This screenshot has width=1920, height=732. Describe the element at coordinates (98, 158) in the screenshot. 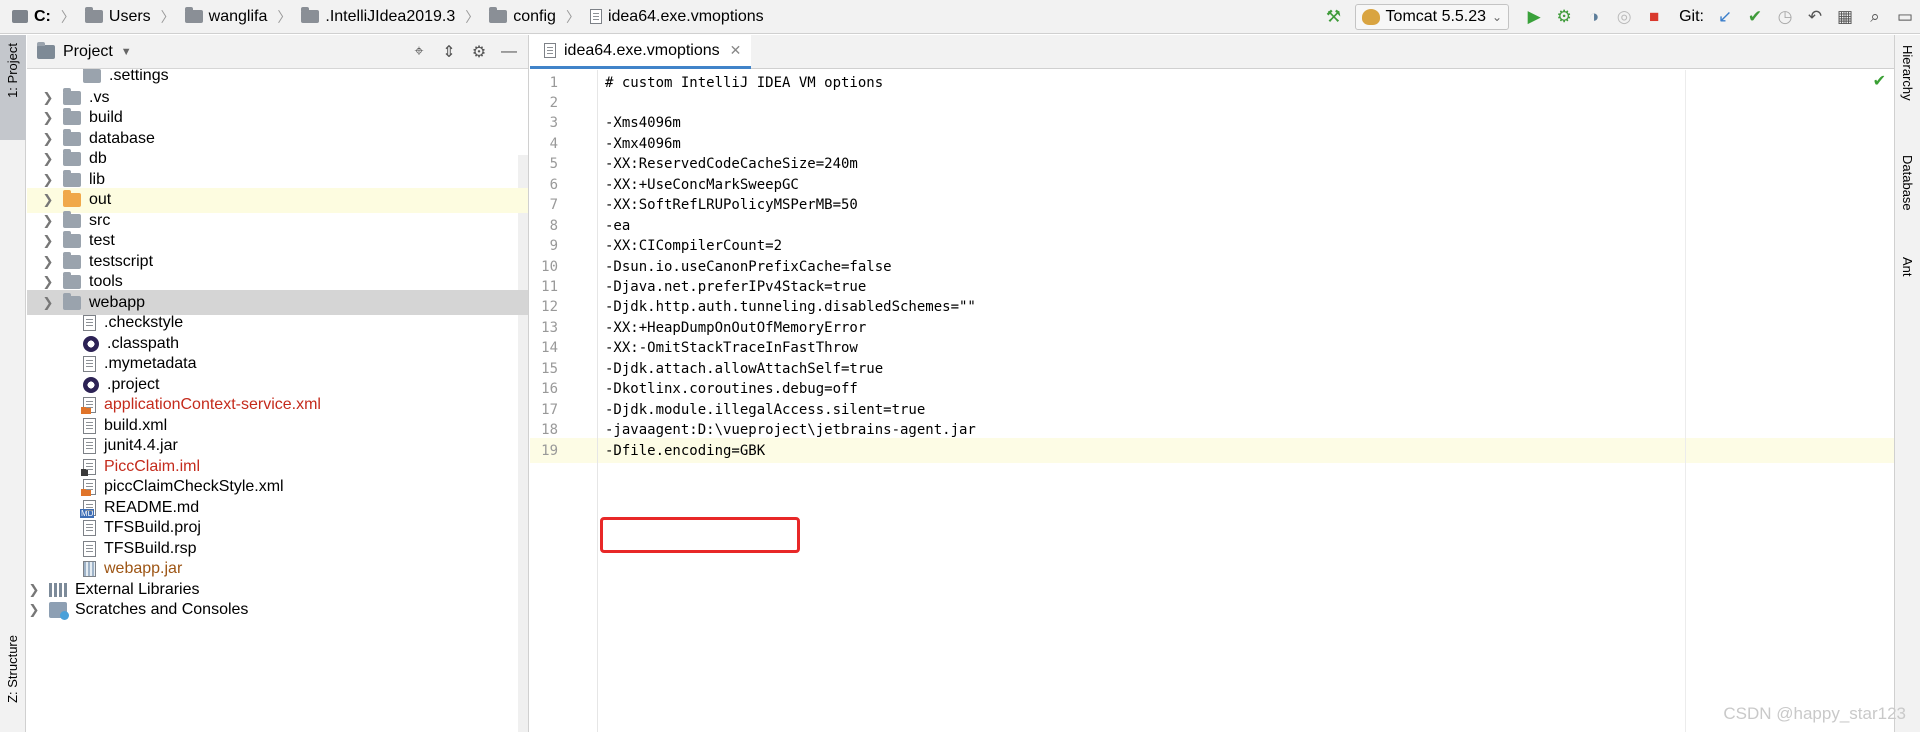

I see `tree-item-label: db` at that location.